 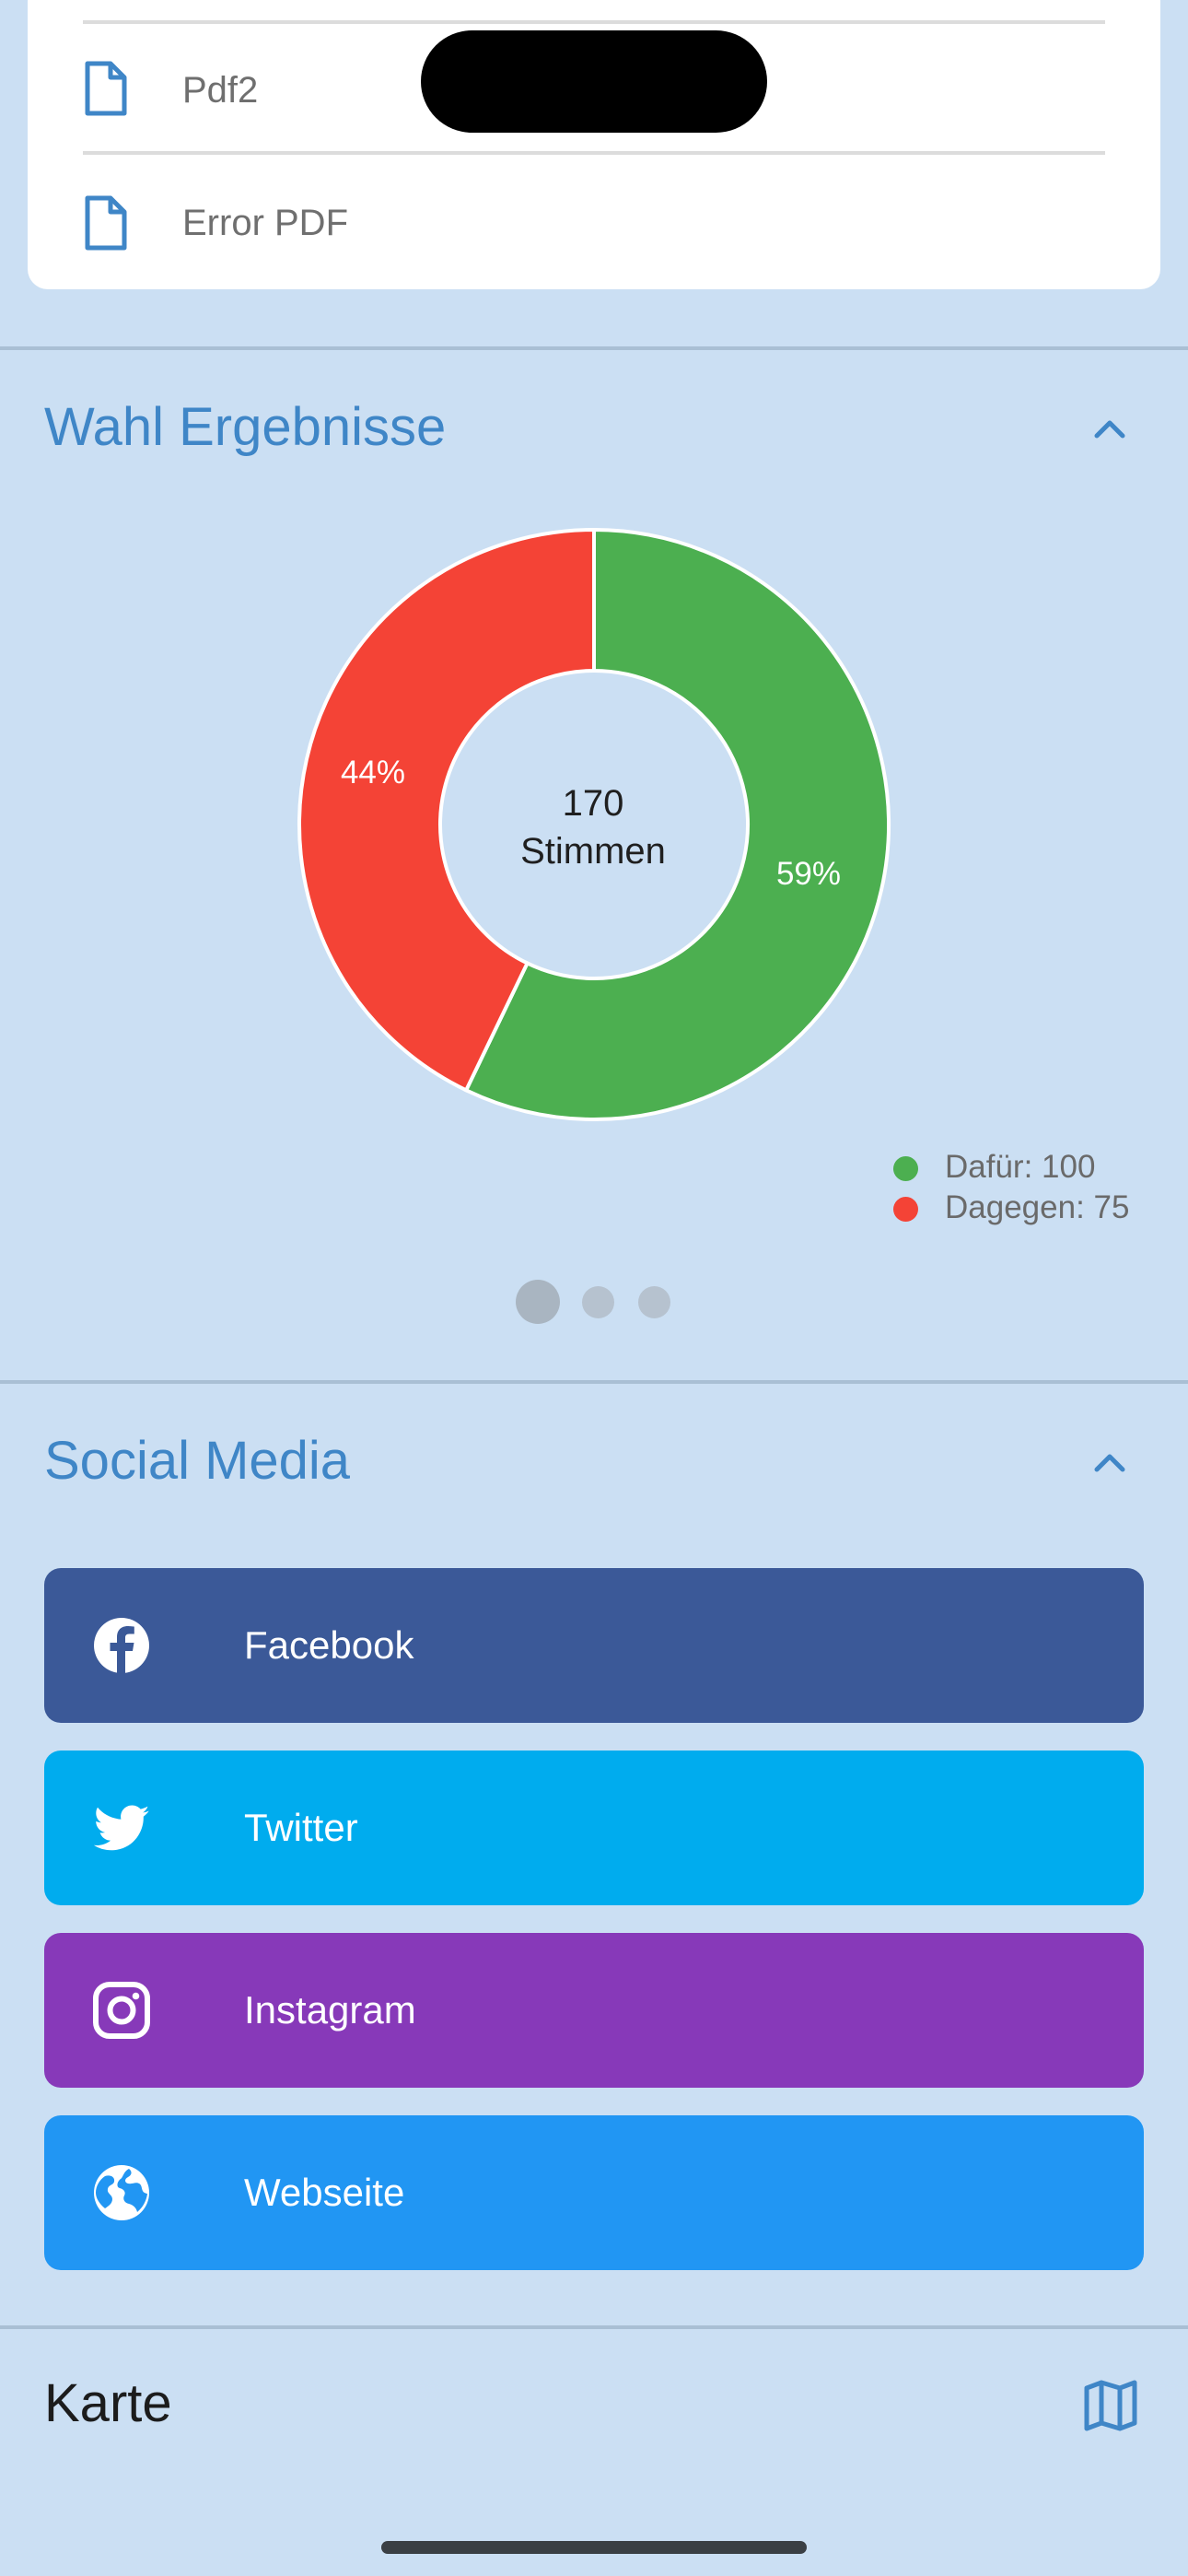 I want to click on legend-item-dafuer: Dafür: 100, so click(x=1026, y=1167).